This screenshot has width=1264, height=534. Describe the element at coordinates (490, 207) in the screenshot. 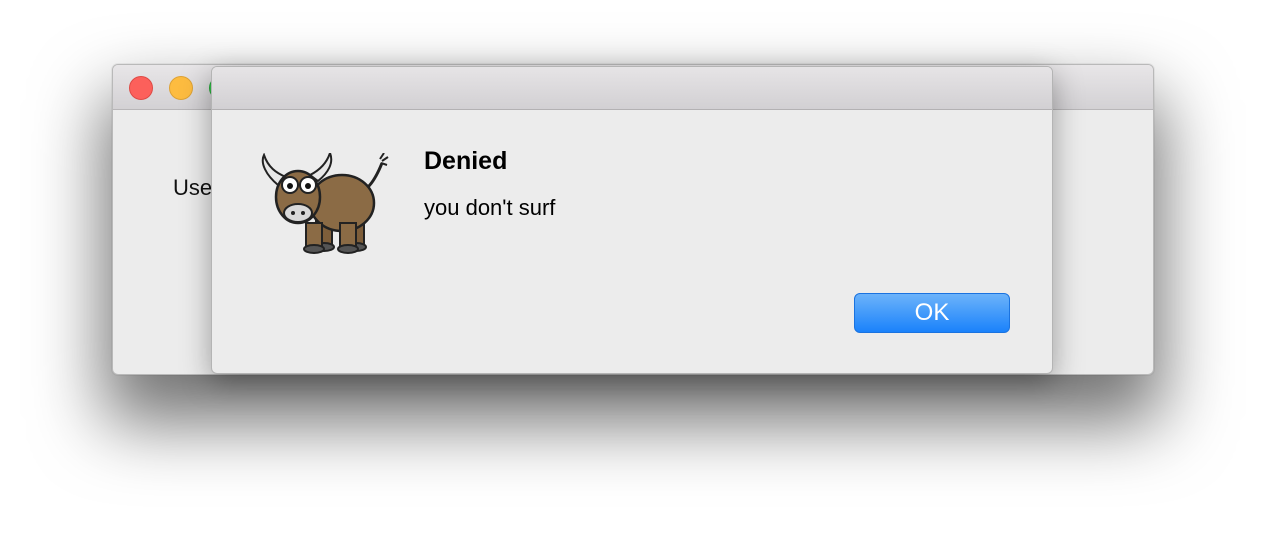

I see `alert-message: you don't surf` at that location.